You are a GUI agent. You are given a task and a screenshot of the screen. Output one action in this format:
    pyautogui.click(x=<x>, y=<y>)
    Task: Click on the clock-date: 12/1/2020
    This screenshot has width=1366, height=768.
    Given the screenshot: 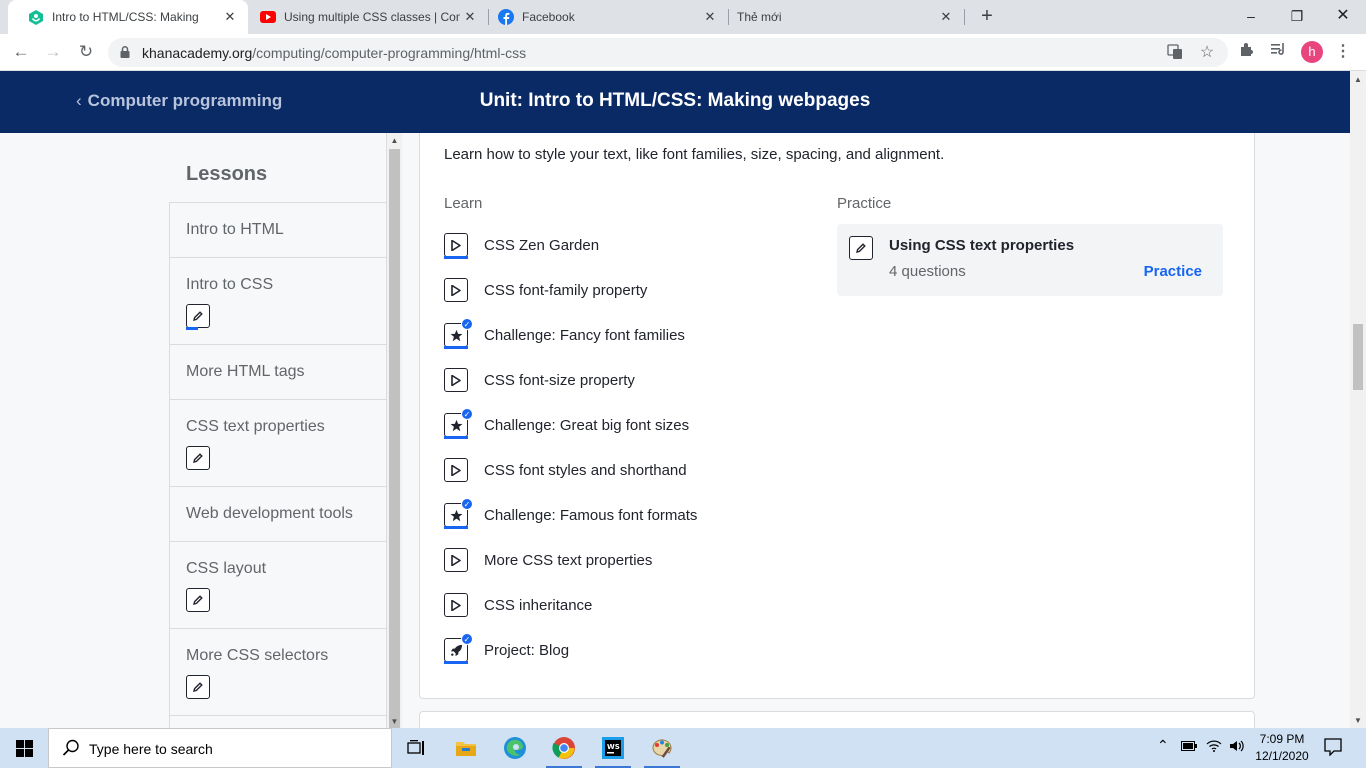 What is the action you would take?
    pyautogui.click(x=1282, y=756)
    